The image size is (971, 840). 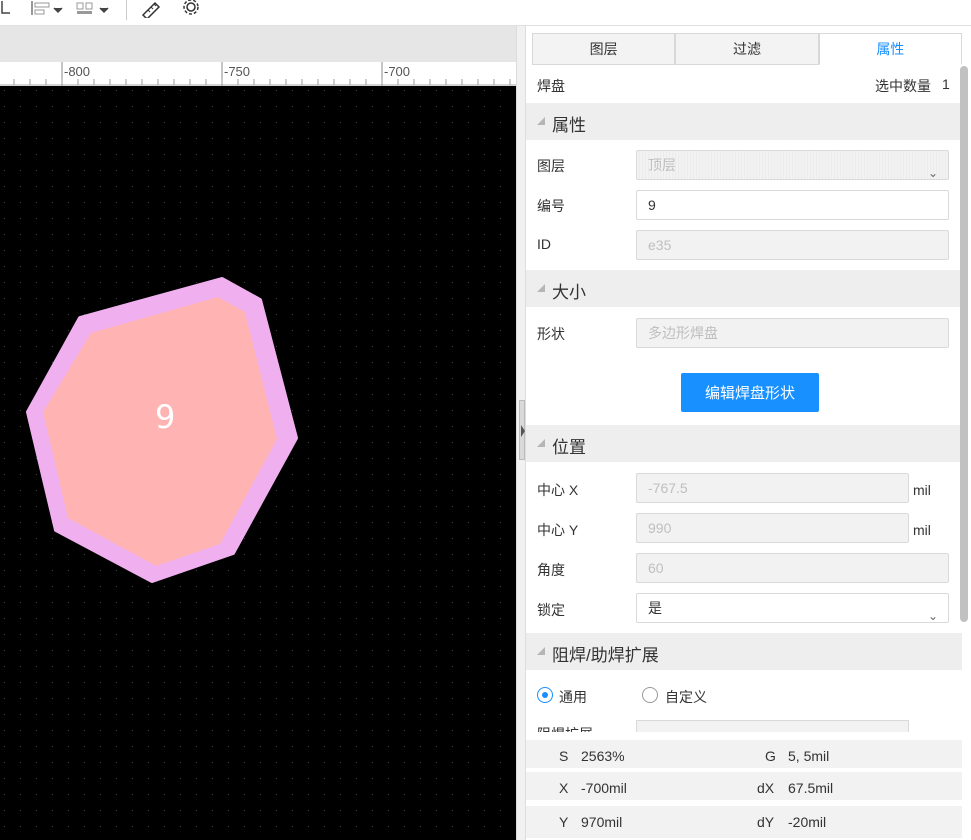 What do you see at coordinates (890, 49) in the screenshot?
I see `tab-properties: 属性` at bounding box center [890, 49].